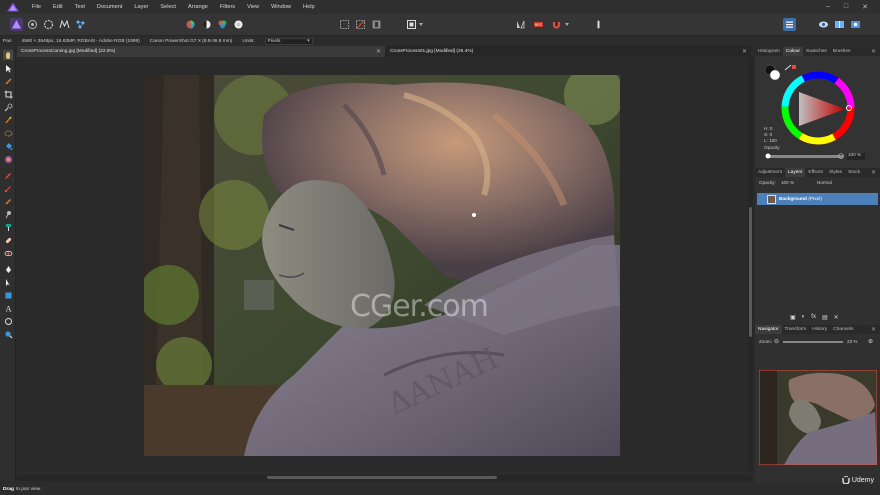 The width and height of the screenshot is (880, 495). Describe the element at coordinates (796, 329) in the screenshot. I see `tab-transform: Transform` at that location.